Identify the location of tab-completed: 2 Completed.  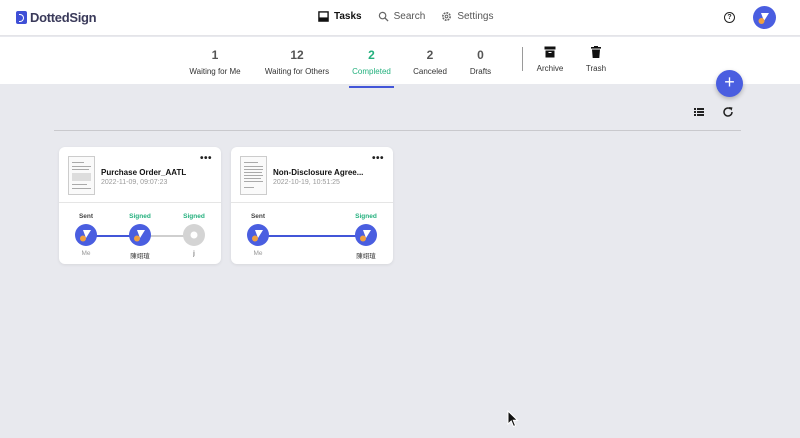
(371, 68).